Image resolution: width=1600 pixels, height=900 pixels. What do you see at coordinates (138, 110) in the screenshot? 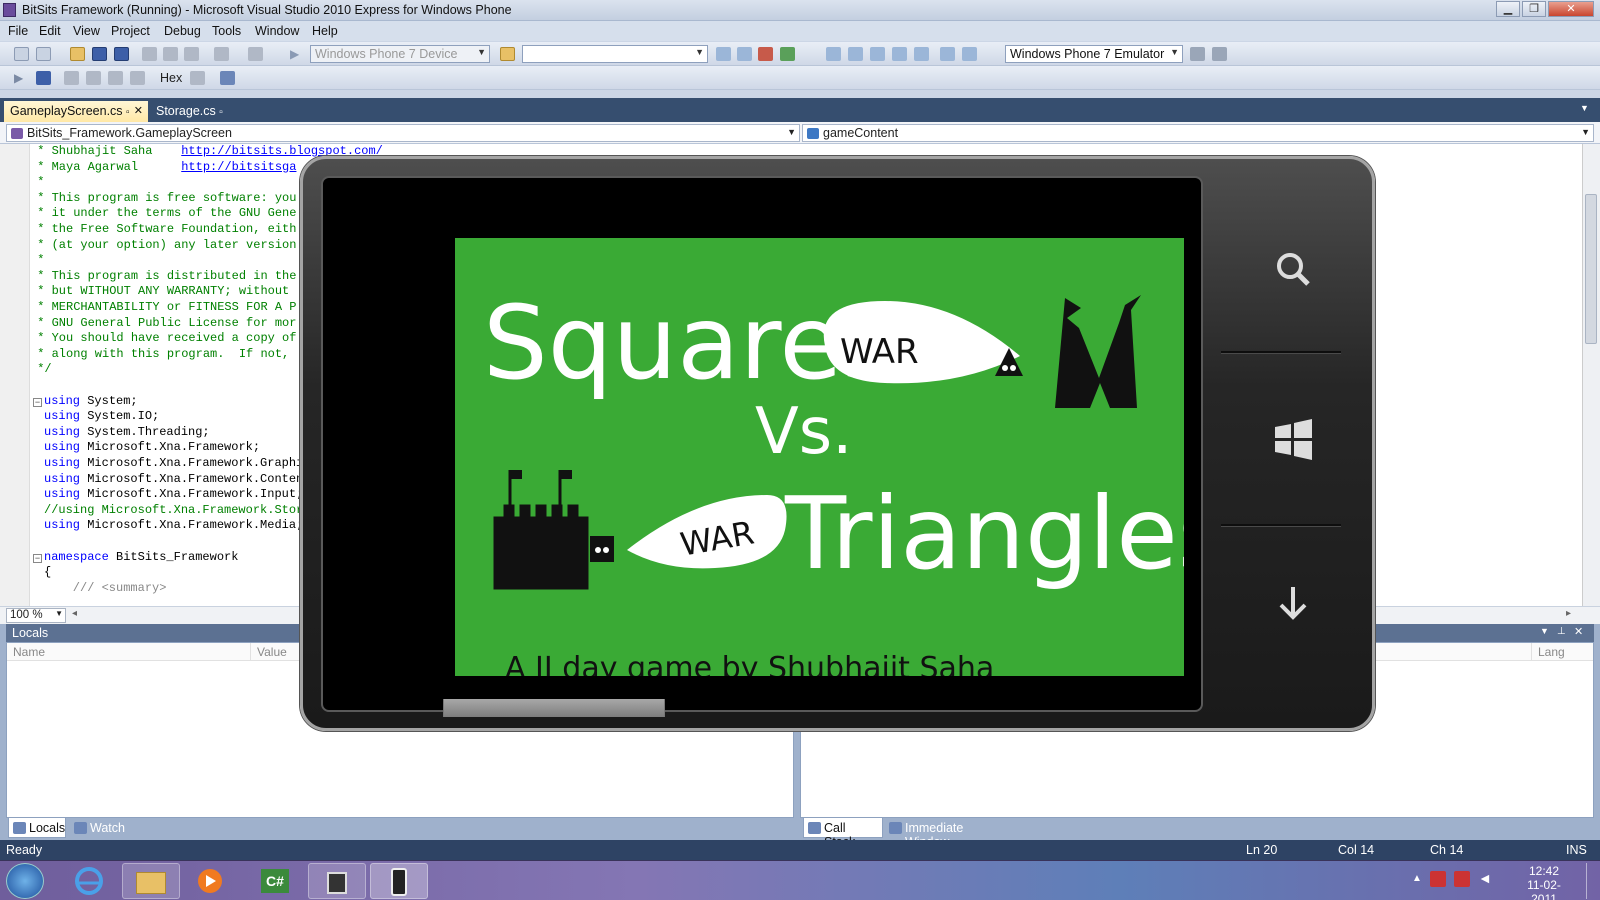
I see `close-tab-icon: ✕` at bounding box center [138, 110].